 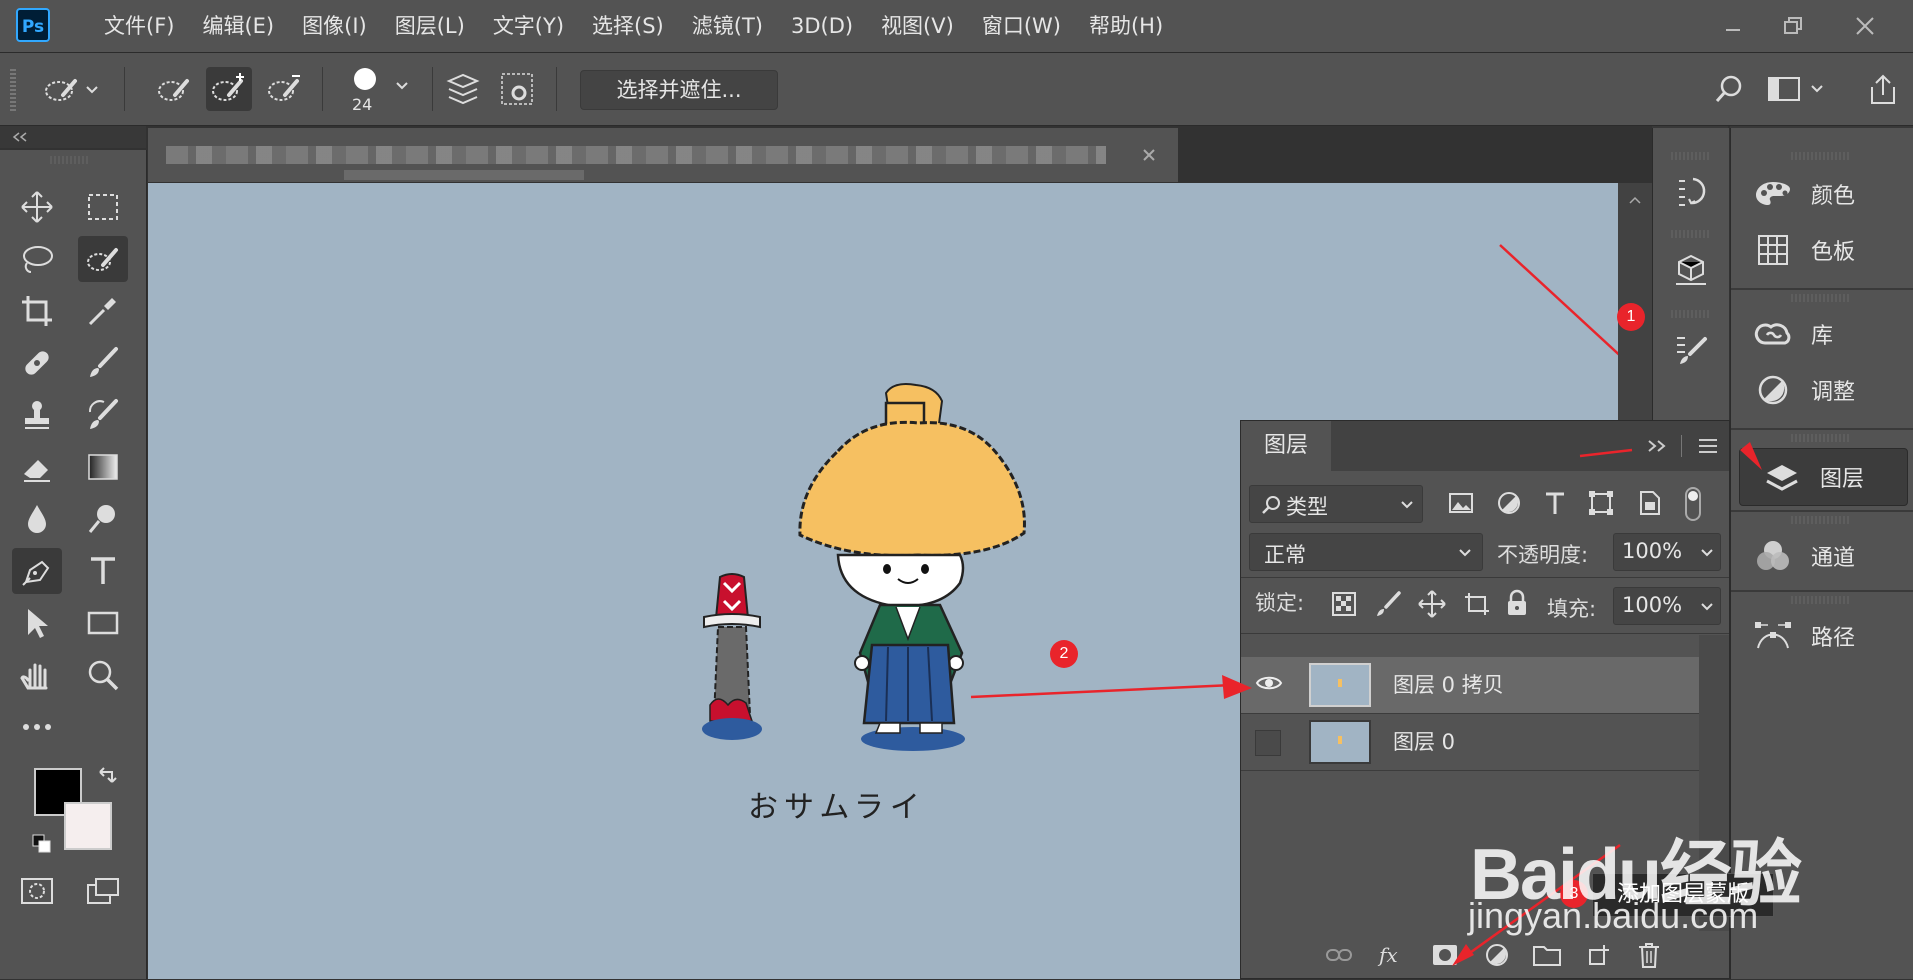 What do you see at coordinates (103, 467) in the screenshot?
I see `gradient-tool` at bounding box center [103, 467].